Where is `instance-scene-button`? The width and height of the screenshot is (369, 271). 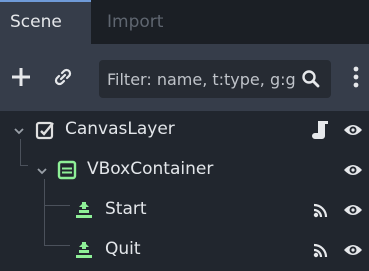
instance-scene-button is located at coordinates (63, 77).